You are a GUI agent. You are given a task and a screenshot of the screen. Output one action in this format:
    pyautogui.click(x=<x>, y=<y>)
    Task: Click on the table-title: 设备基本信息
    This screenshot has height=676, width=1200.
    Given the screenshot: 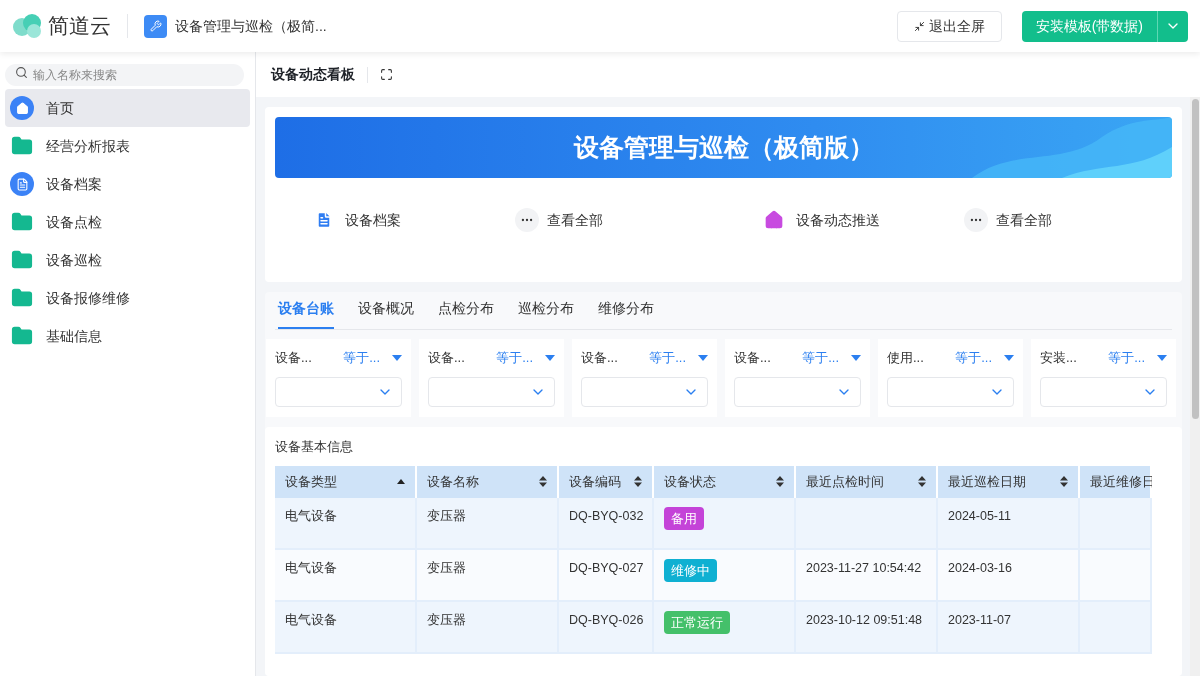 What is the action you would take?
    pyautogui.click(x=314, y=447)
    